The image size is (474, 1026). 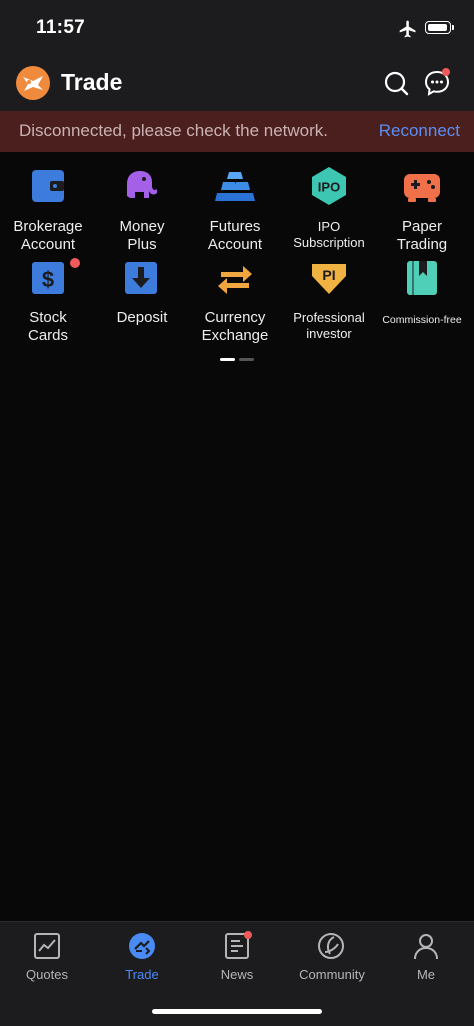 I want to click on airplane-mode-icon, so click(x=407, y=29).